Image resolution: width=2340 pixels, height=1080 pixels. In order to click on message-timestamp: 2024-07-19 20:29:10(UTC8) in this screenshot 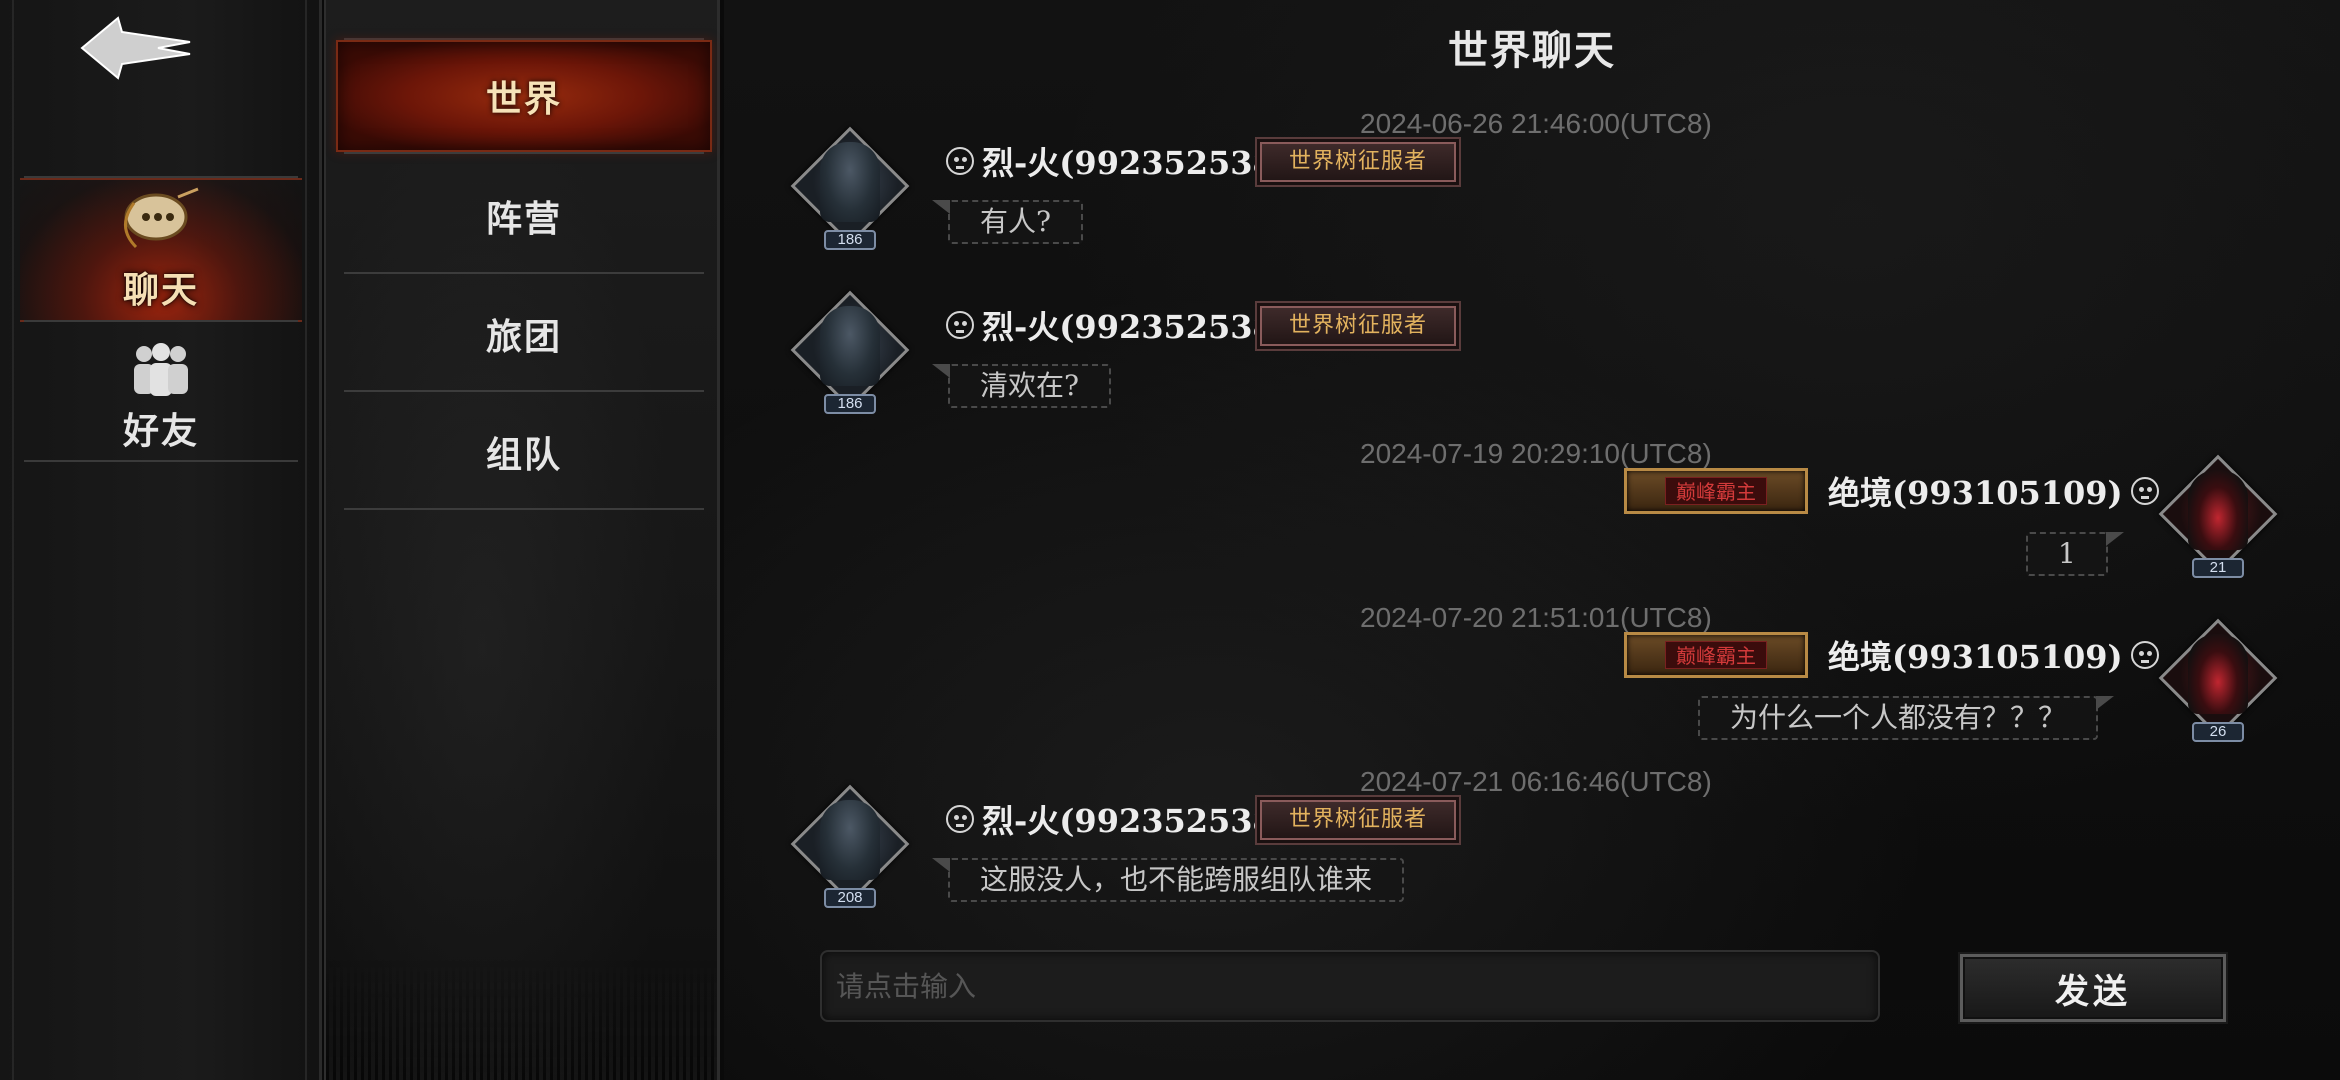, I will do `click(1536, 453)`.